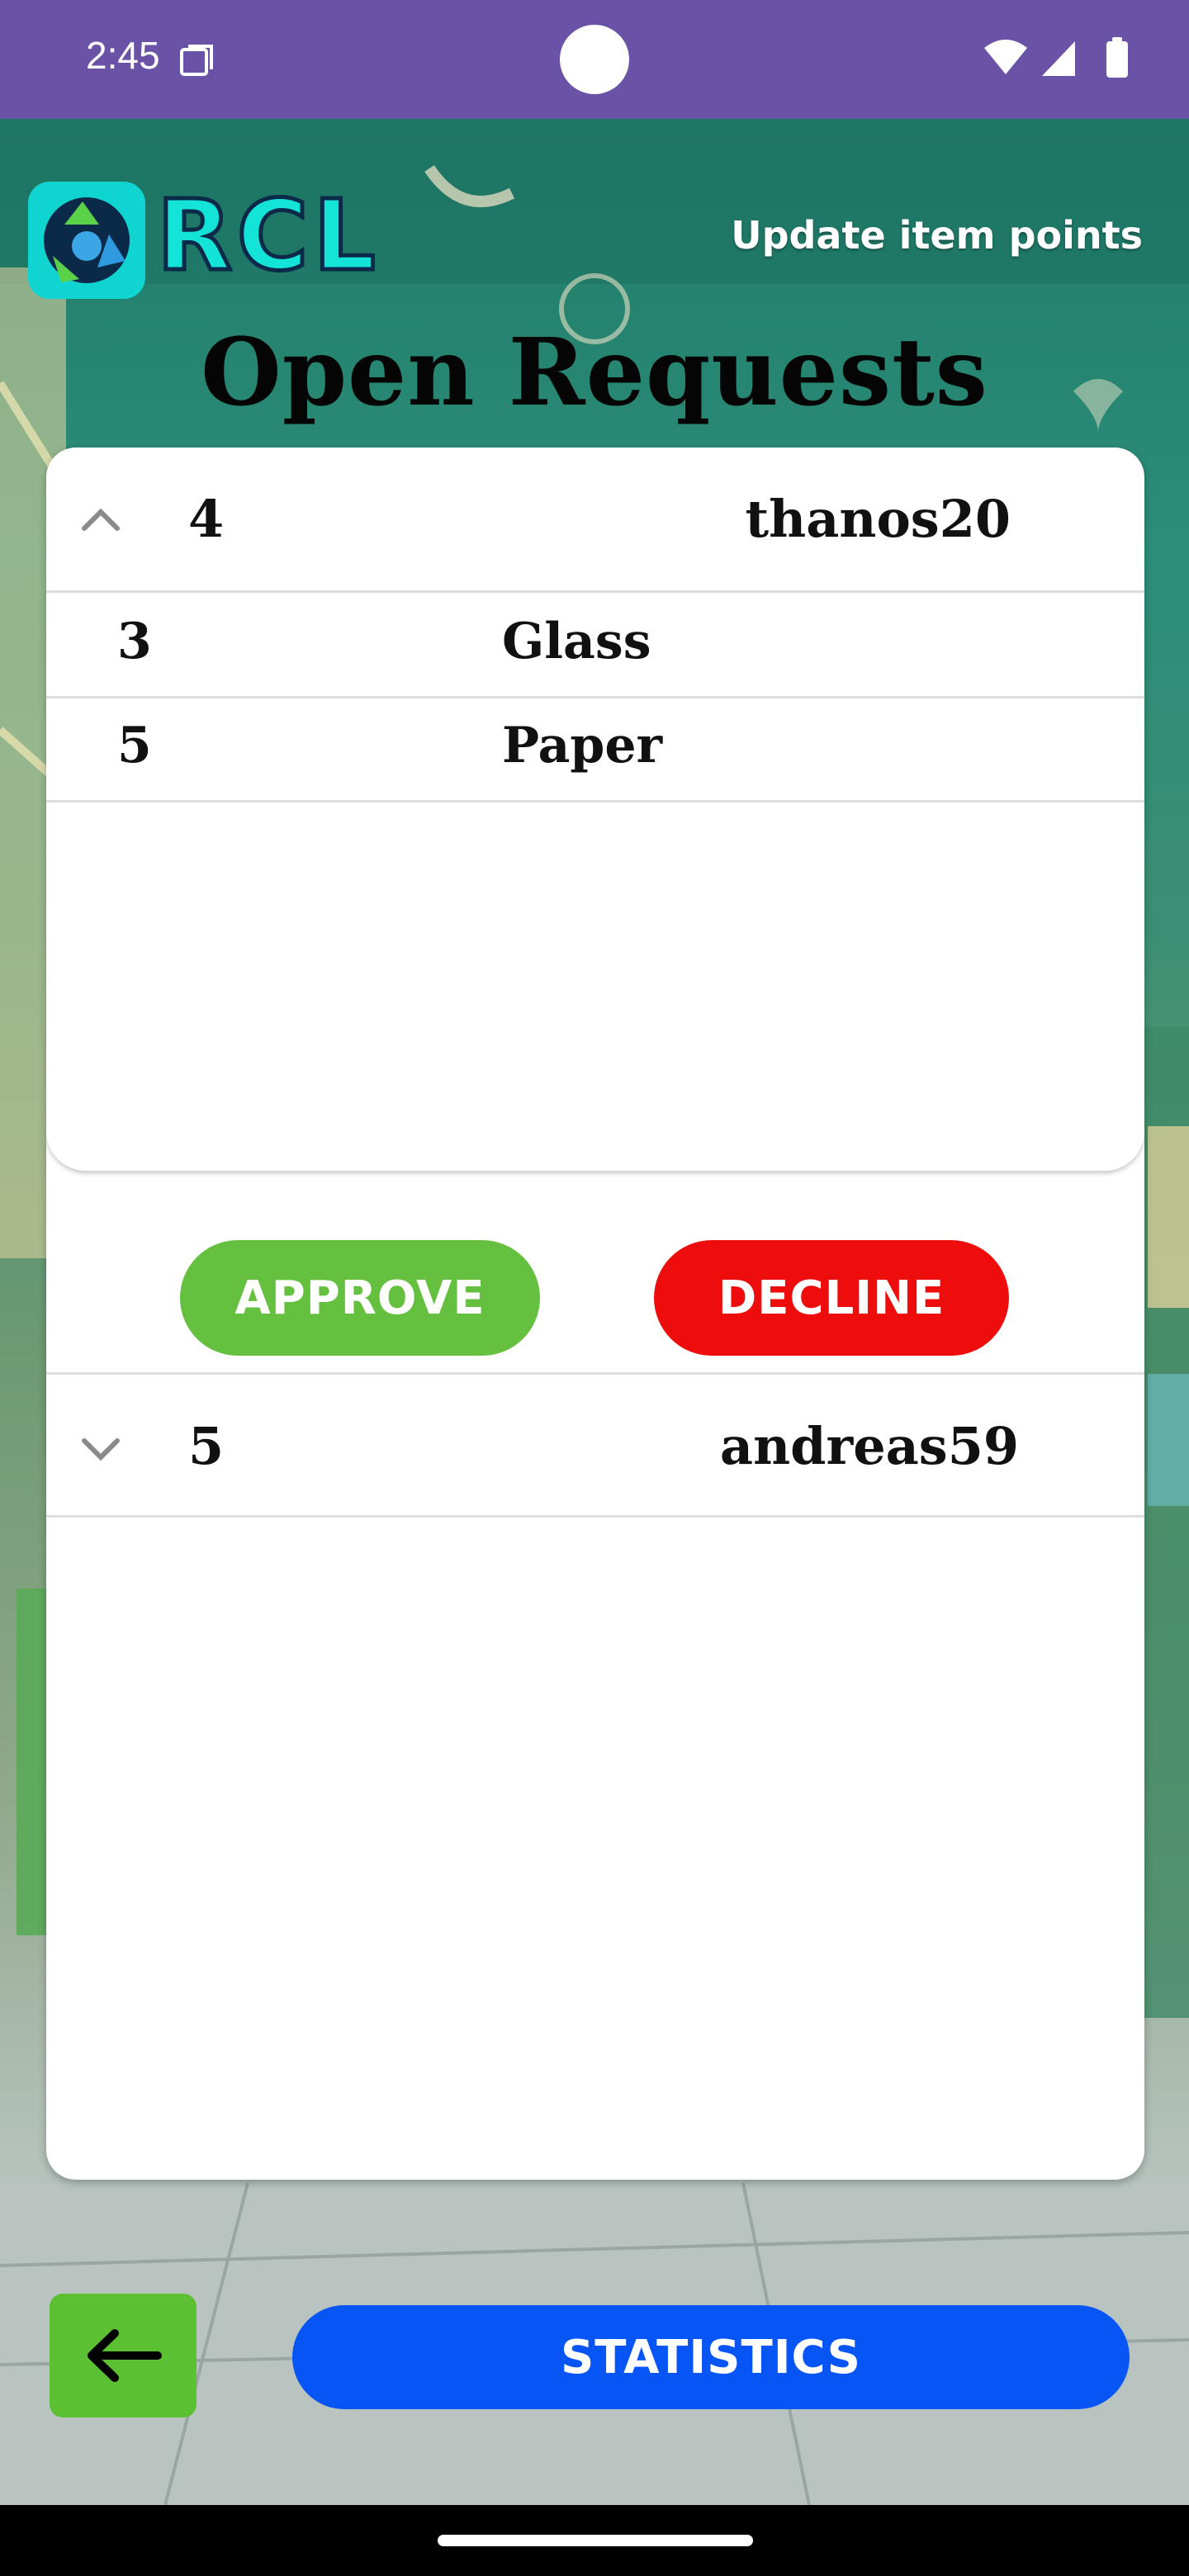  I want to click on request-row-header: 4 thanos20, so click(595, 520).